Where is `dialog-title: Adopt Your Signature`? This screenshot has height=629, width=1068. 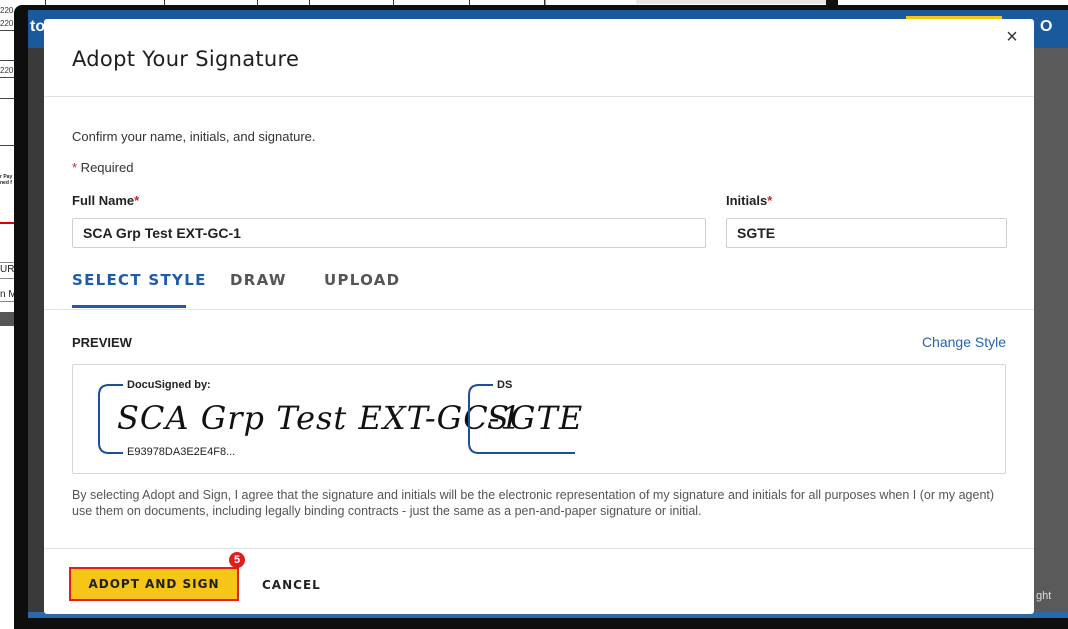 dialog-title: Adopt Your Signature is located at coordinates (186, 59).